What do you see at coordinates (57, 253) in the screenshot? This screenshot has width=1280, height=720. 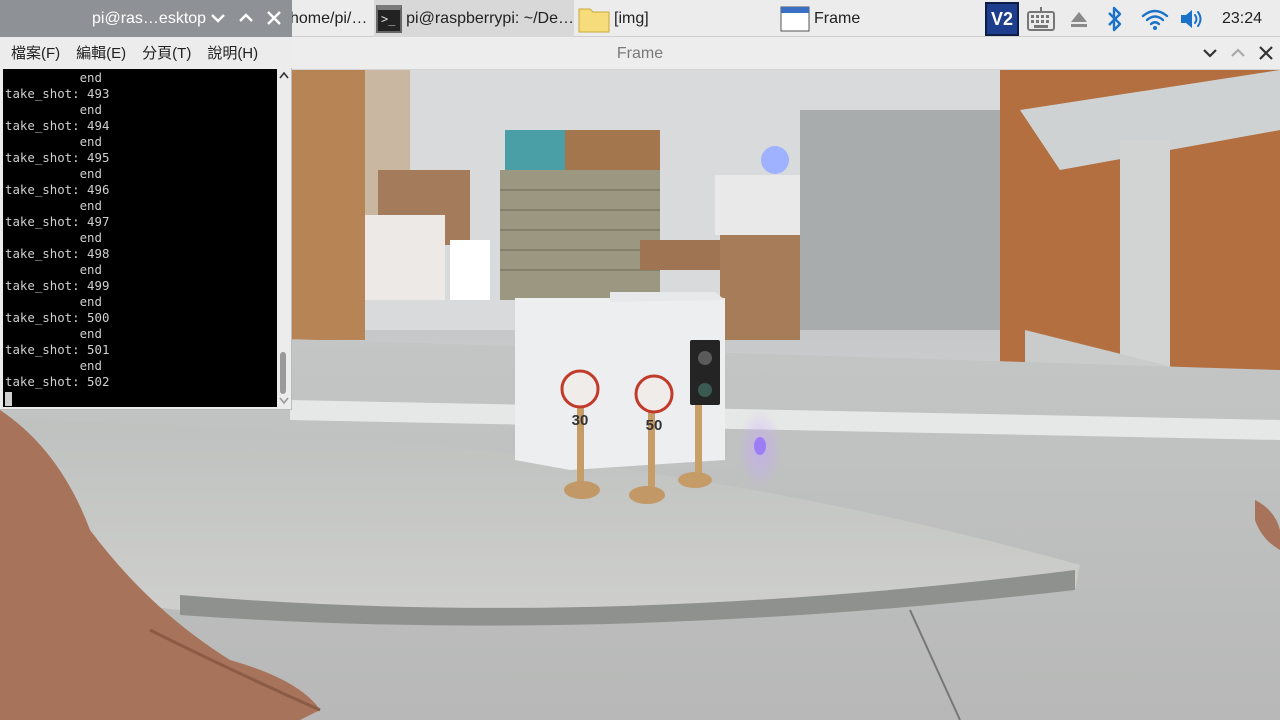 I see `terminal-line: take_shot: 498` at bounding box center [57, 253].